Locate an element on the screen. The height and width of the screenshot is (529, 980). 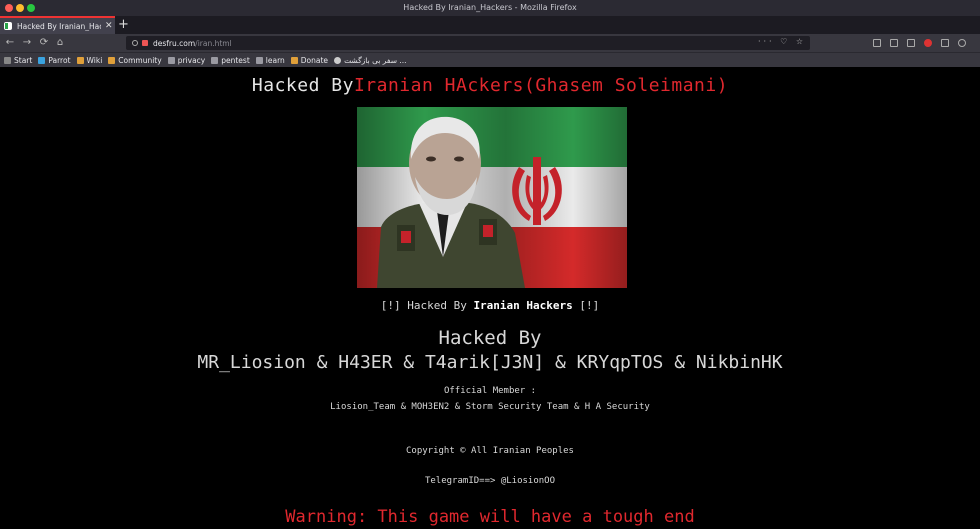
screenshot-icon is located at coordinates (911, 43).